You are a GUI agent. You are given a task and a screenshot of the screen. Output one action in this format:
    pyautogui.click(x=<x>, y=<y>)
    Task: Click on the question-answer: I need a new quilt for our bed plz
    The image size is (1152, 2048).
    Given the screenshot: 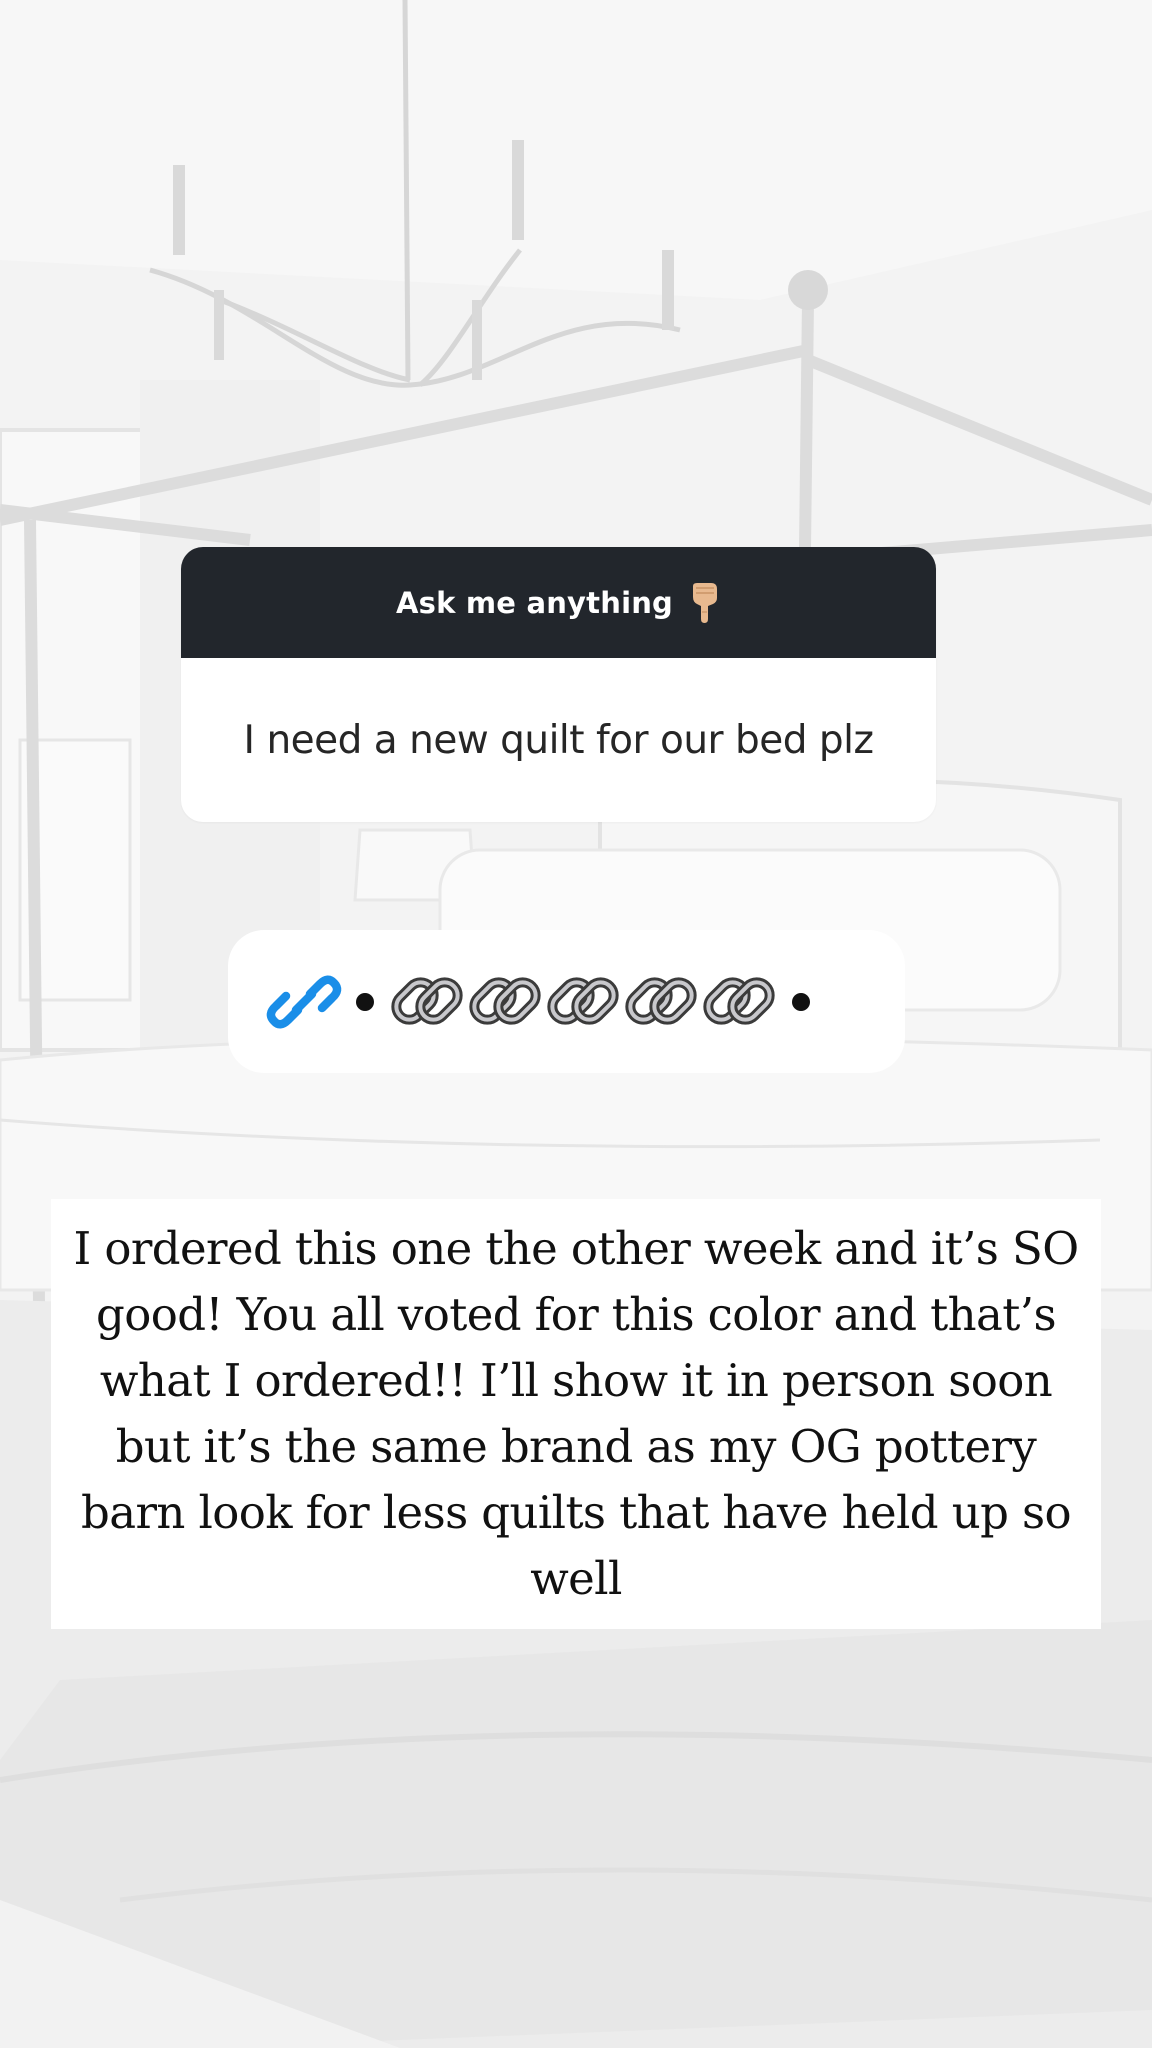 What is the action you would take?
    pyautogui.click(x=558, y=740)
    